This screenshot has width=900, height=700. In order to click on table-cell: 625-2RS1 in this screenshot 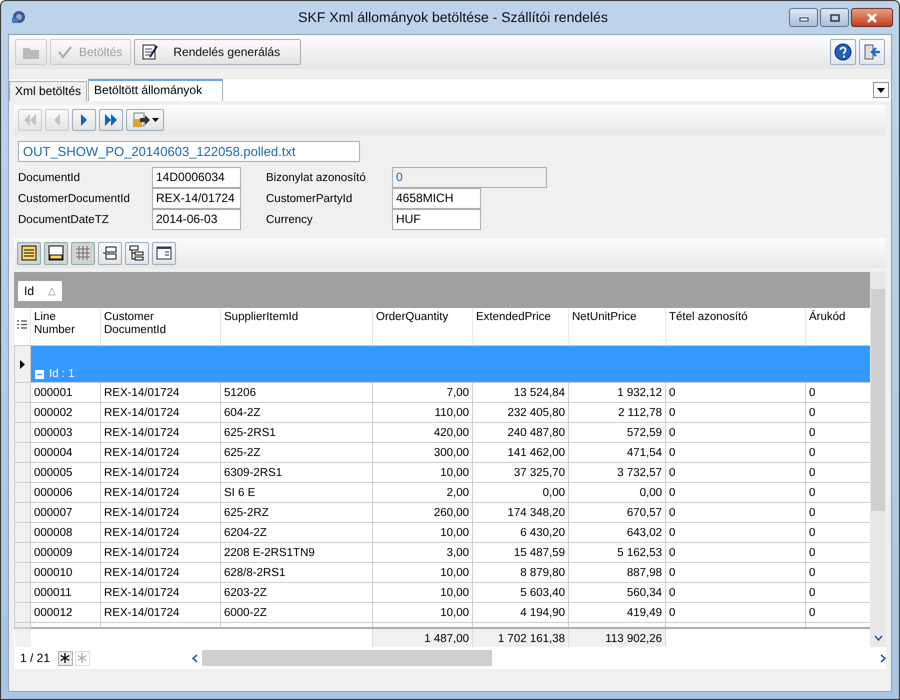, I will do `click(296, 432)`.